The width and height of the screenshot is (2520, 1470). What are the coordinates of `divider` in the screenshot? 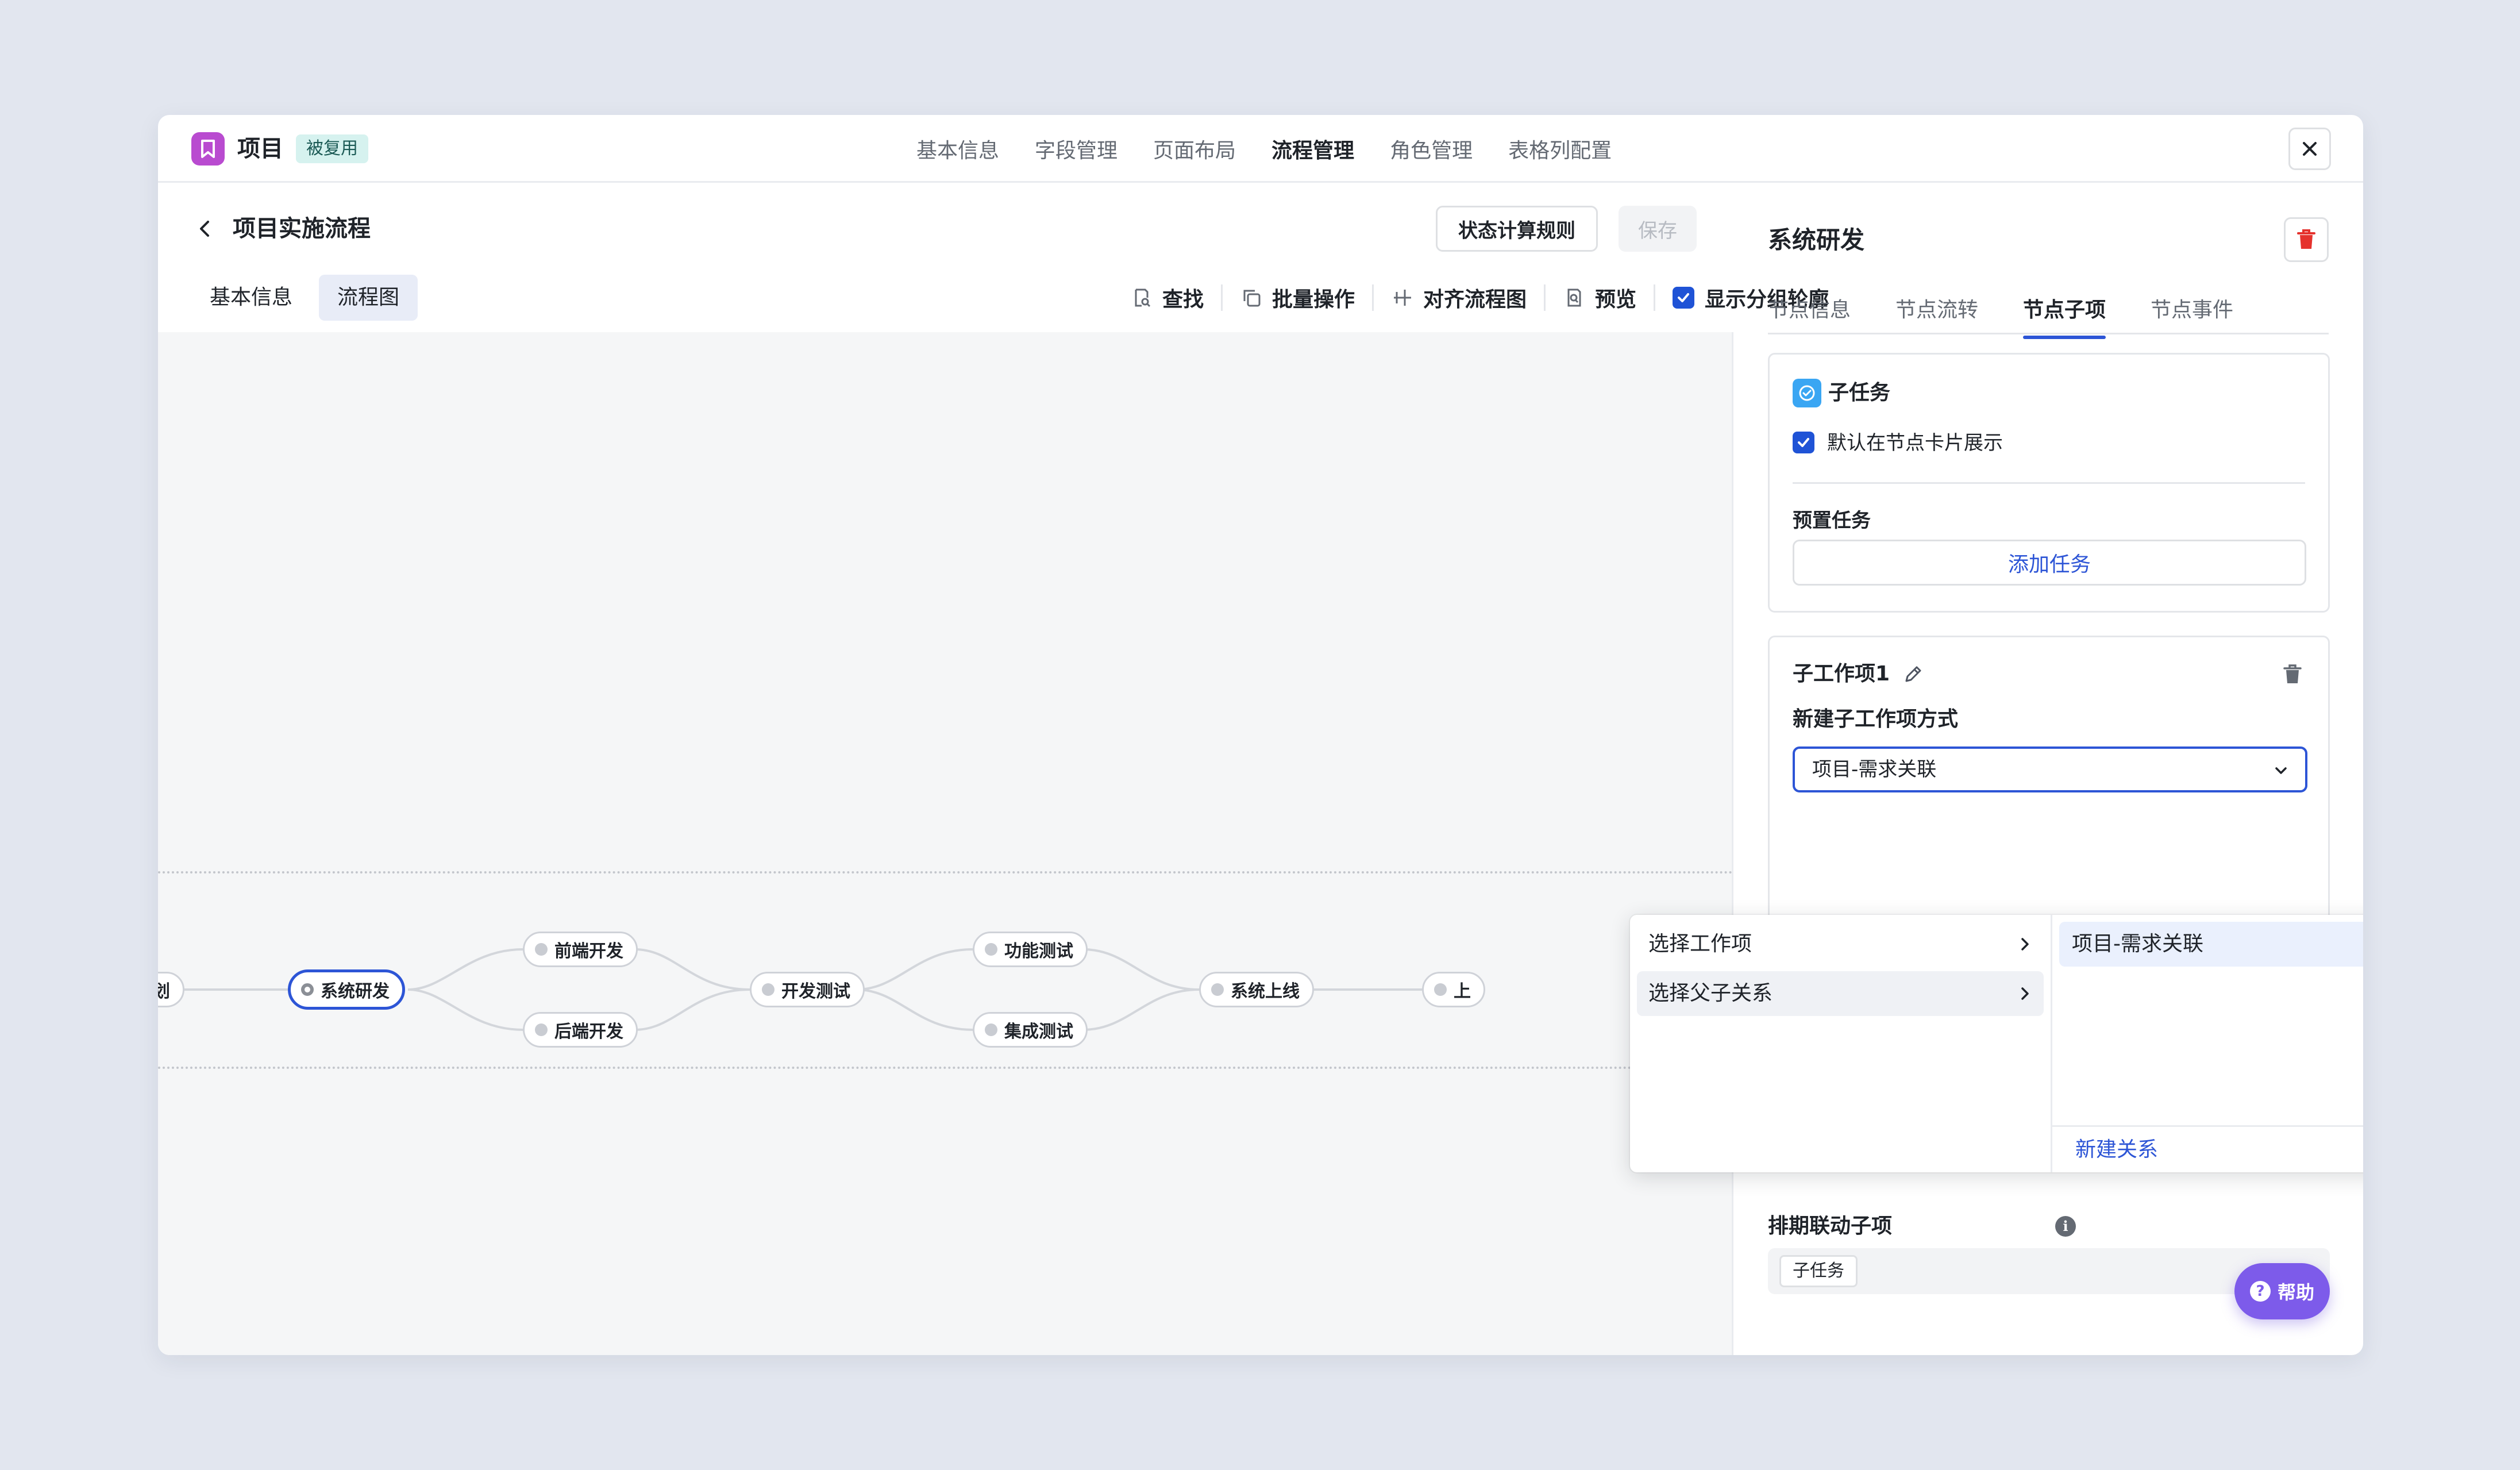 It's located at (2049, 483).